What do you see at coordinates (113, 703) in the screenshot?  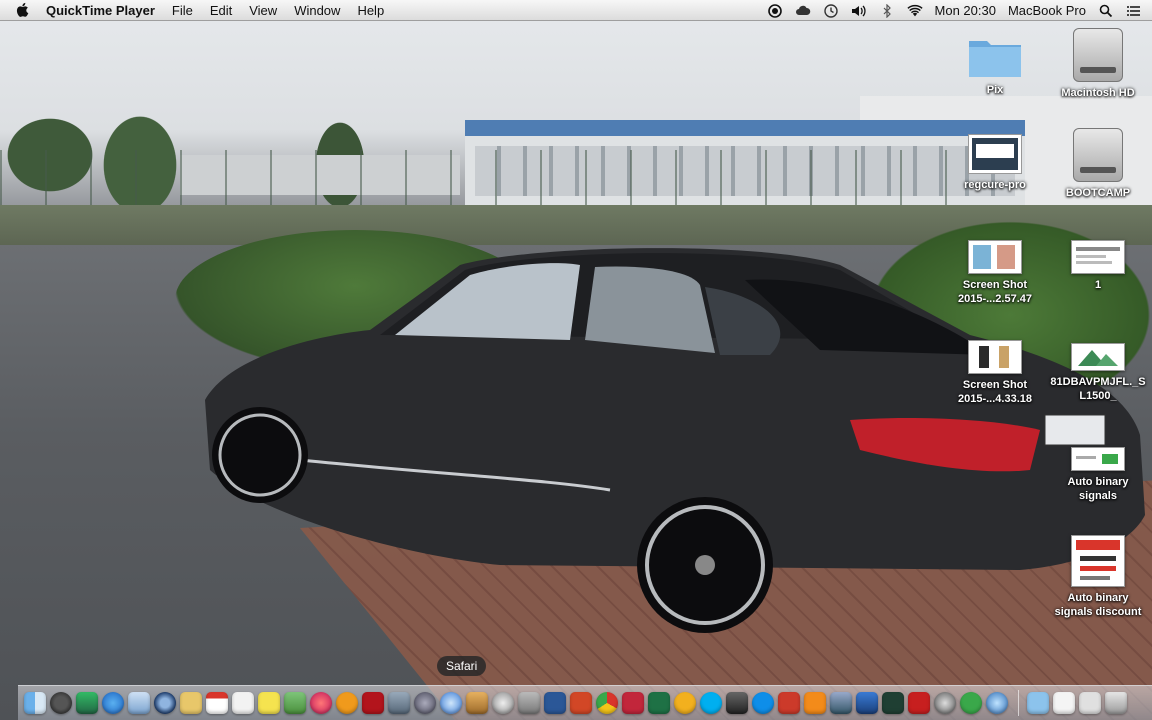 I see `app-store-icon` at bounding box center [113, 703].